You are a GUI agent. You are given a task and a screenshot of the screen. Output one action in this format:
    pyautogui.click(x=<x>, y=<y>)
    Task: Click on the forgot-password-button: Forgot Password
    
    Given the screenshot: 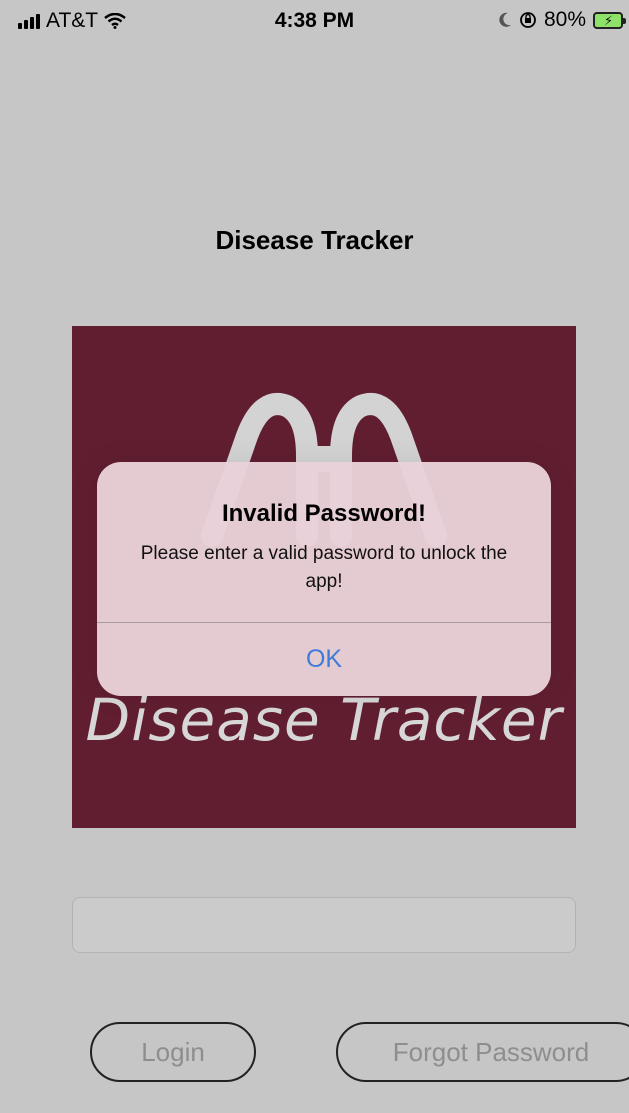 What is the action you would take?
    pyautogui.click(x=482, y=1052)
    